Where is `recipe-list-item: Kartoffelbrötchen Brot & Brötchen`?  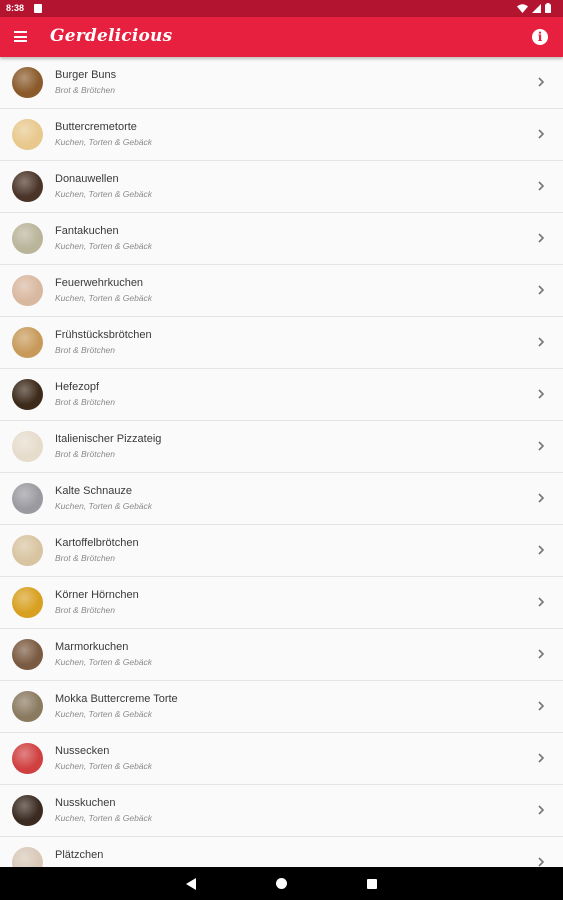 recipe-list-item: Kartoffelbrötchen Brot & Brötchen is located at coordinates (281, 551).